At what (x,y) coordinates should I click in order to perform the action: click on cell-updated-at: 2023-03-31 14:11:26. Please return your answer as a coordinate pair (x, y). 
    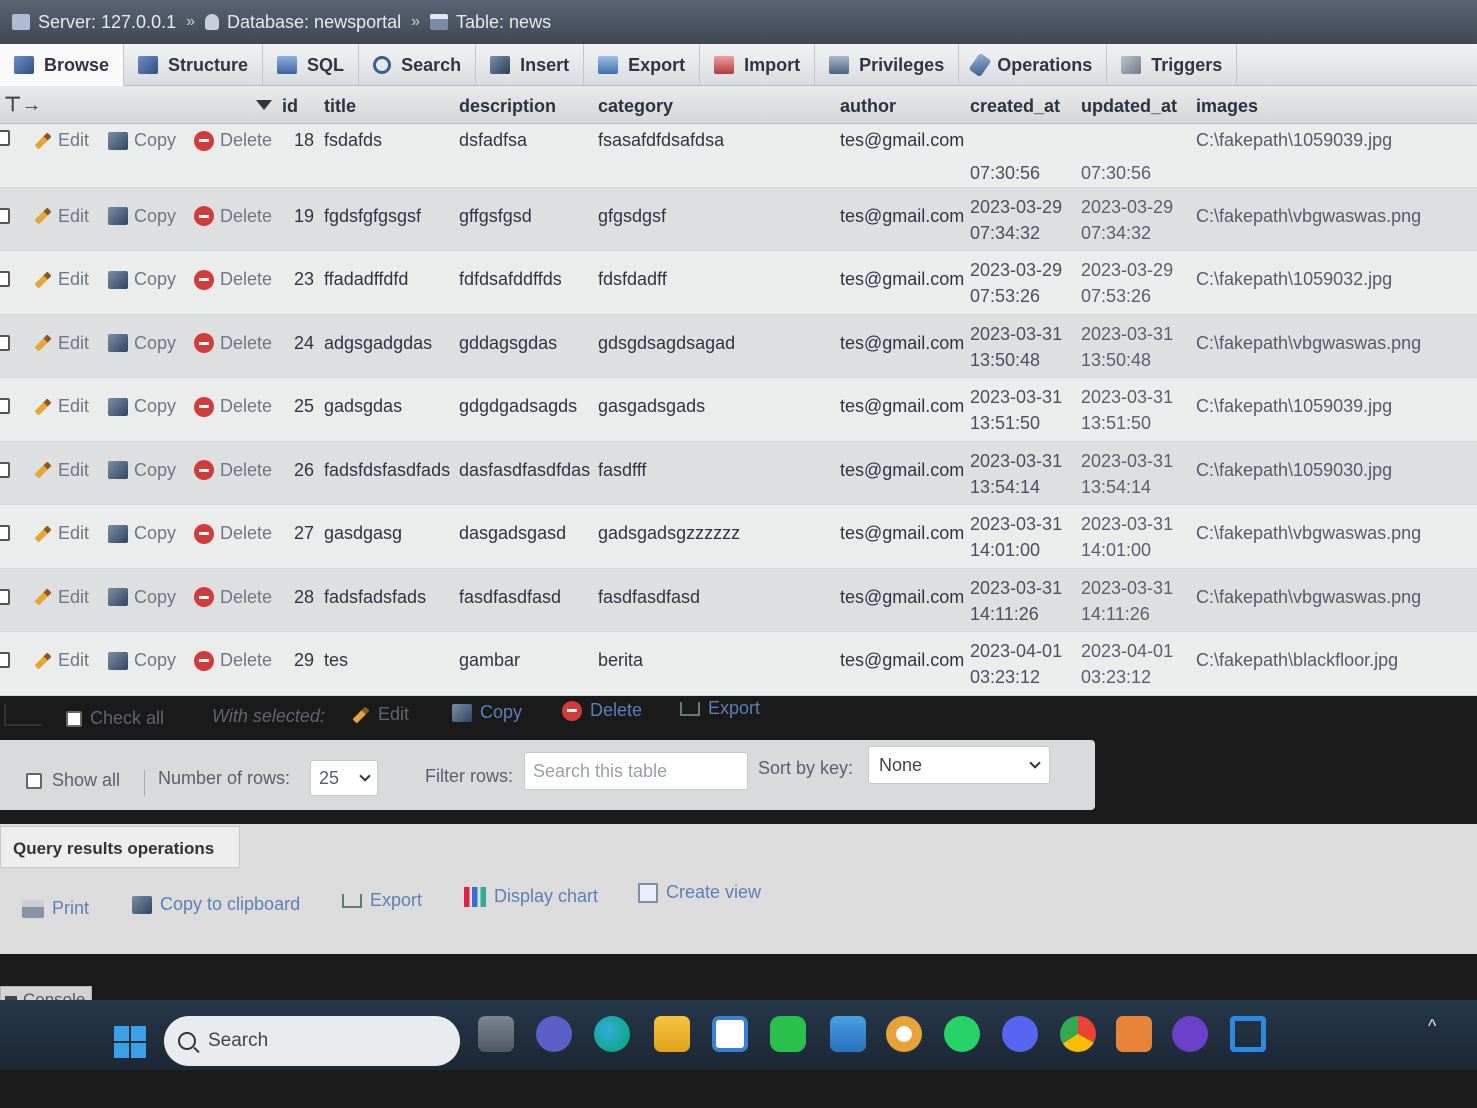
    Looking at the image, I should click on (1127, 601).